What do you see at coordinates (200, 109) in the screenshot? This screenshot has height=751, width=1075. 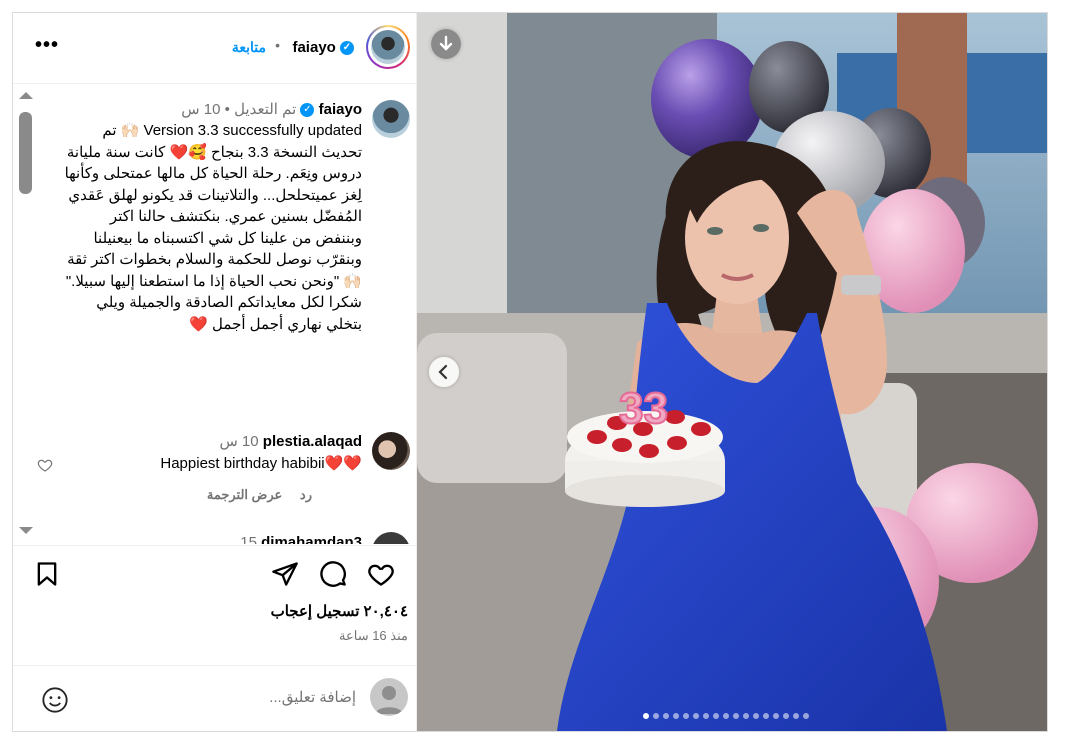 I see `caption-time: 10 س` at bounding box center [200, 109].